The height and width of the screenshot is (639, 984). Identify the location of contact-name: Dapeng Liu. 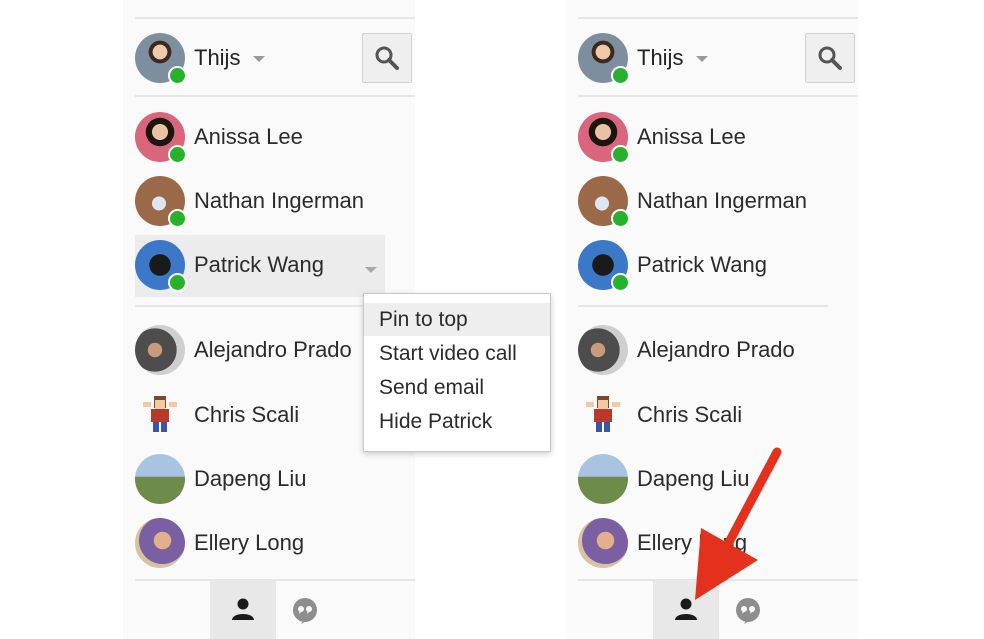
(250, 478).